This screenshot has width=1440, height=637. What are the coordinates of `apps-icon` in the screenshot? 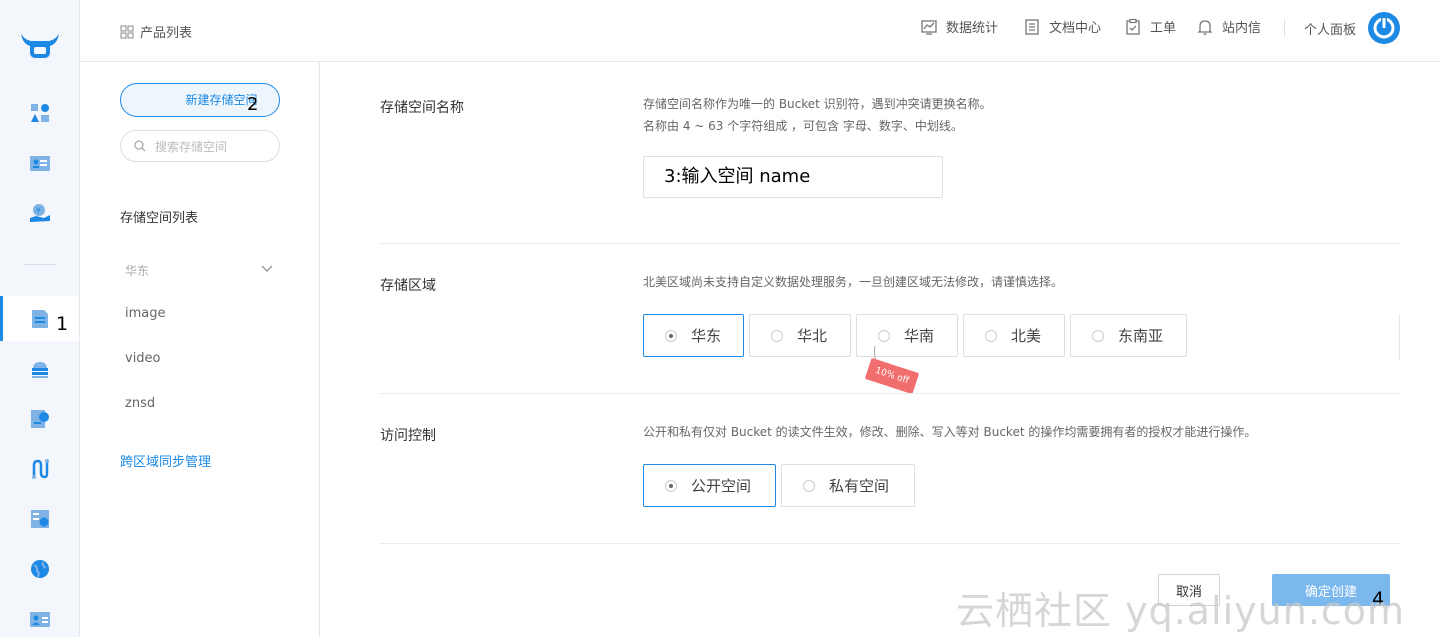 It's located at (40, 113).